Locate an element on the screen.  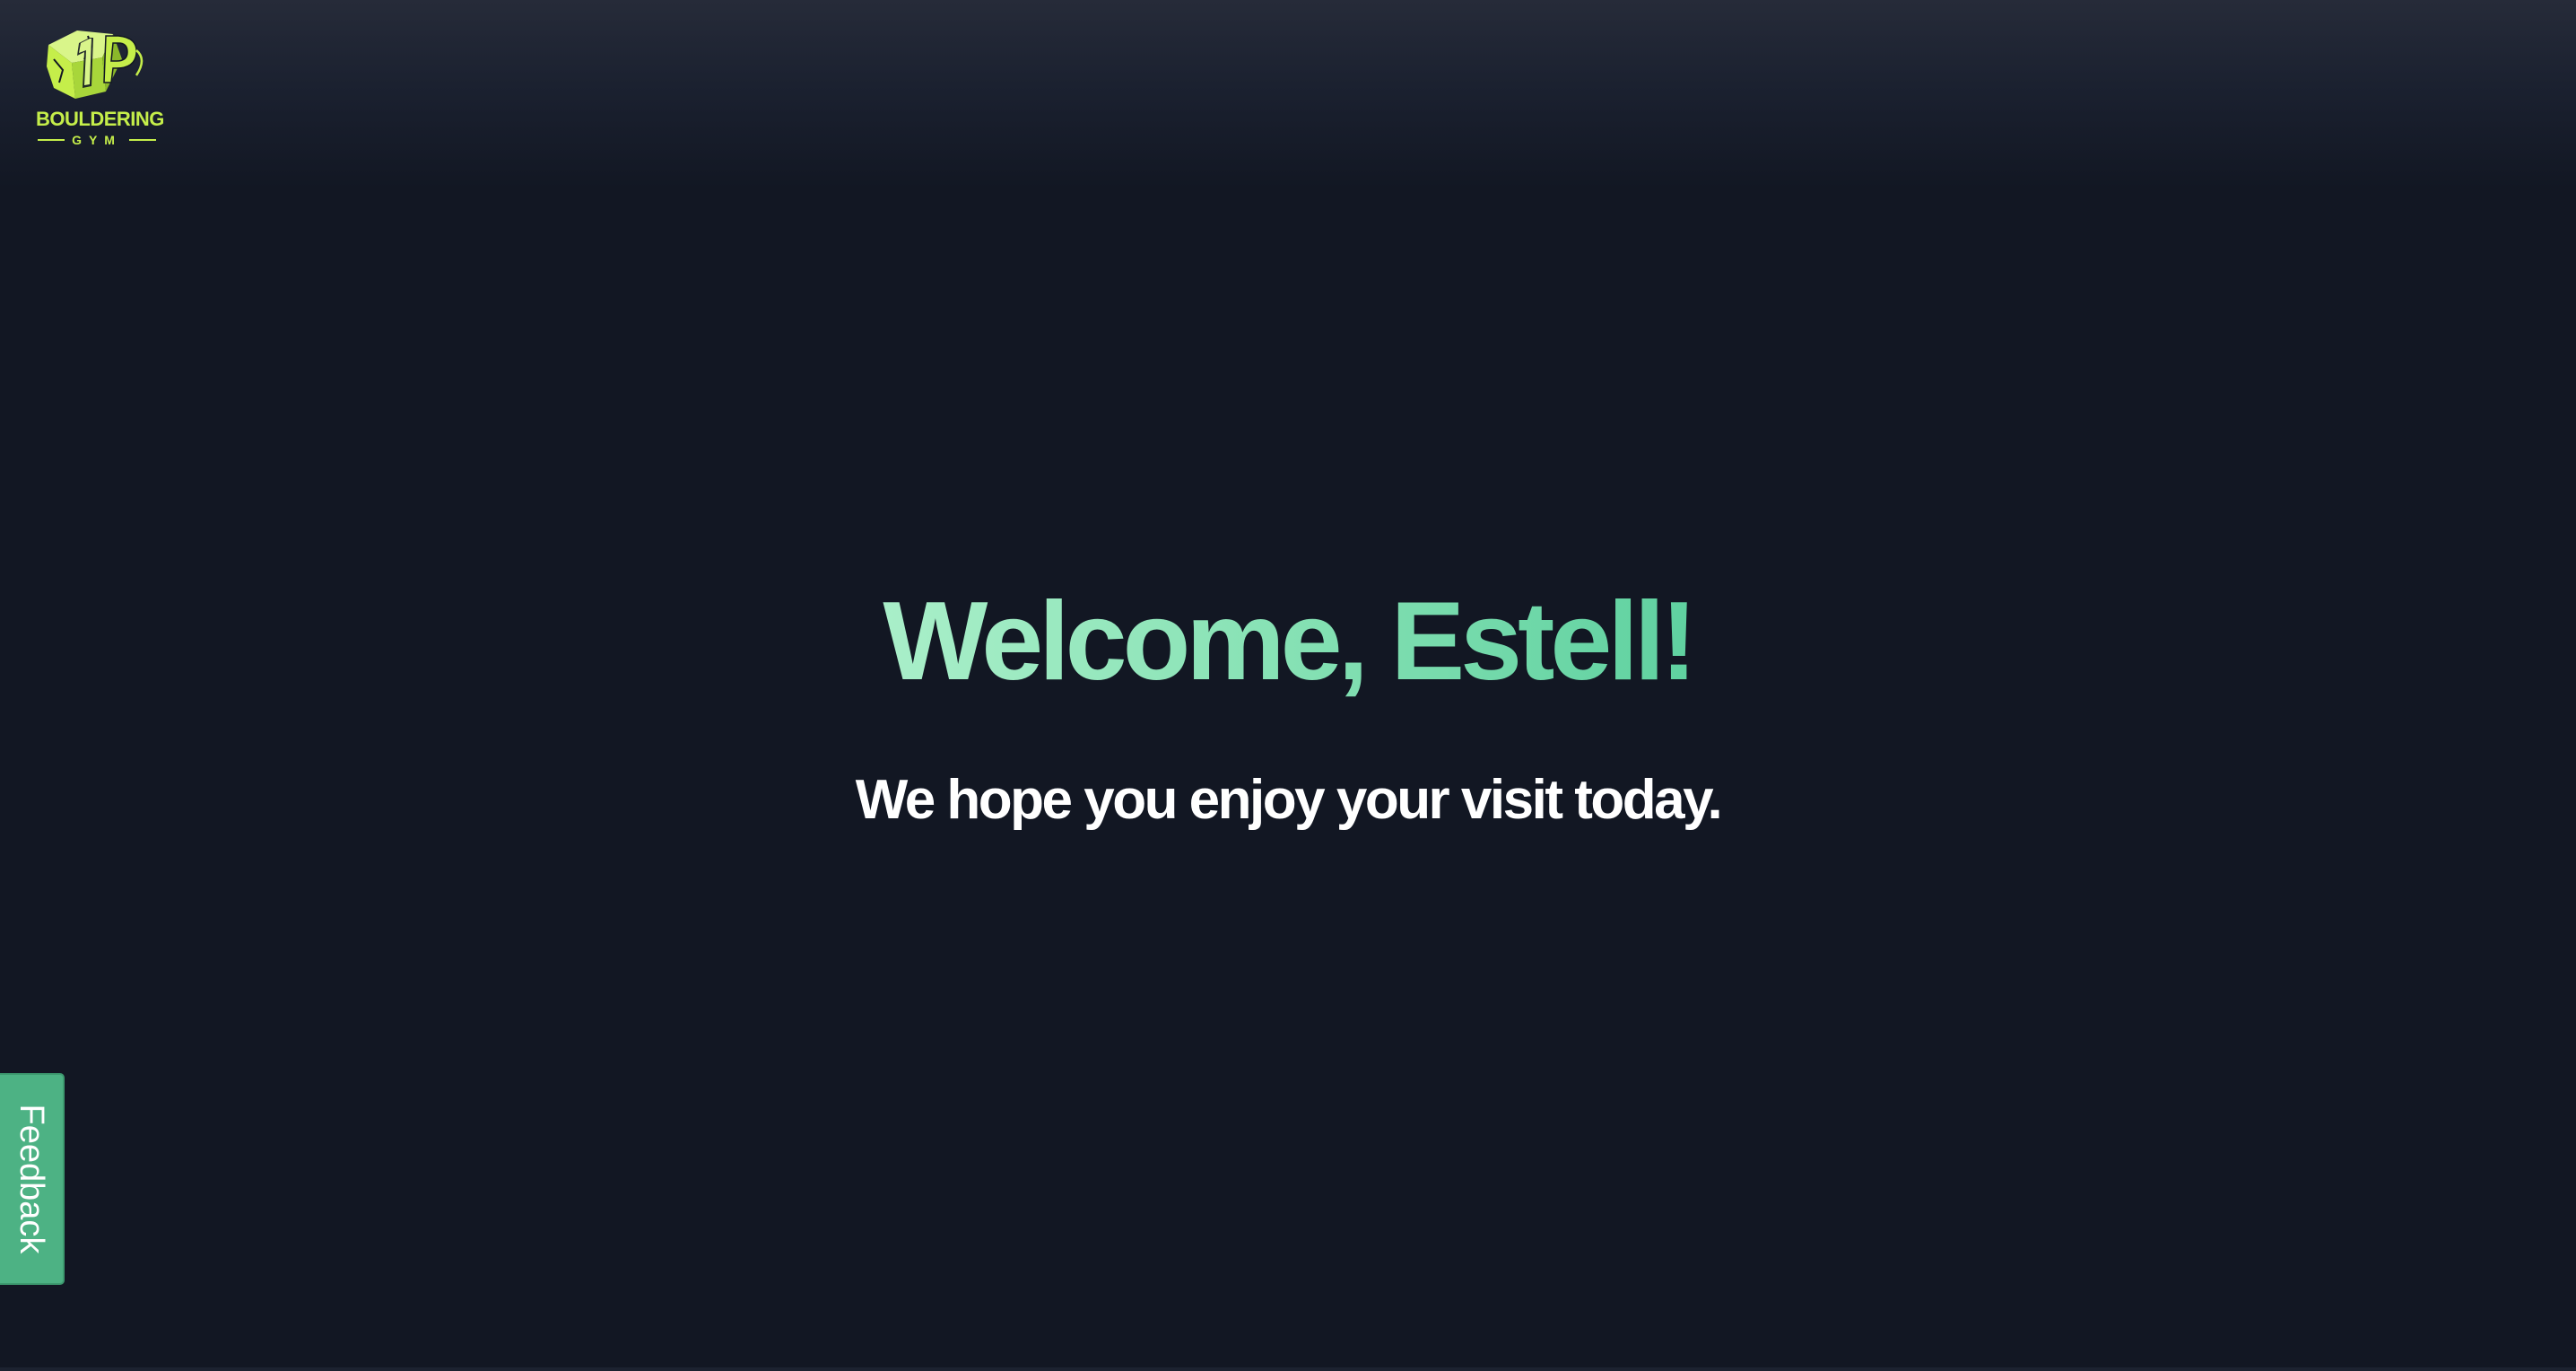
boulder-1p-logo-icon is located at coordinates (95, 65).